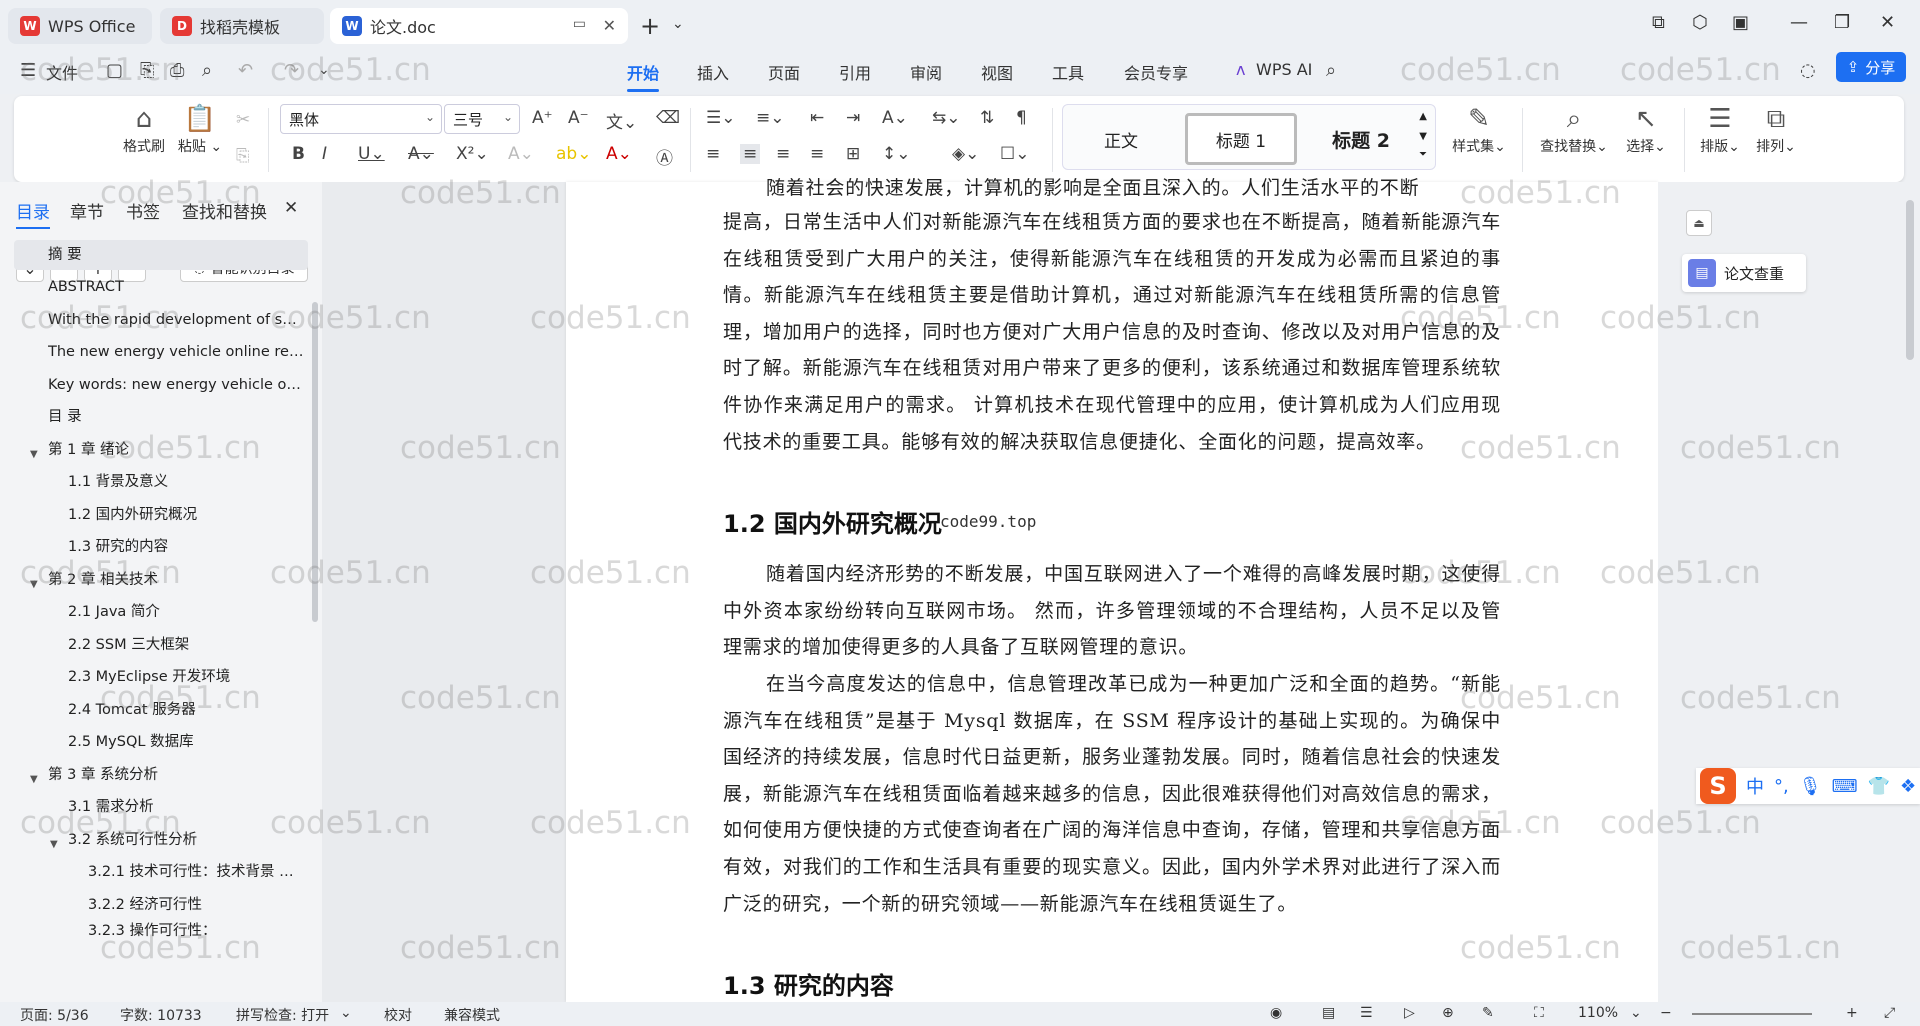  Describe the element at coordinates (1328, 1013) in the screenshot. I see `page-view-icon: ▤` at that location.